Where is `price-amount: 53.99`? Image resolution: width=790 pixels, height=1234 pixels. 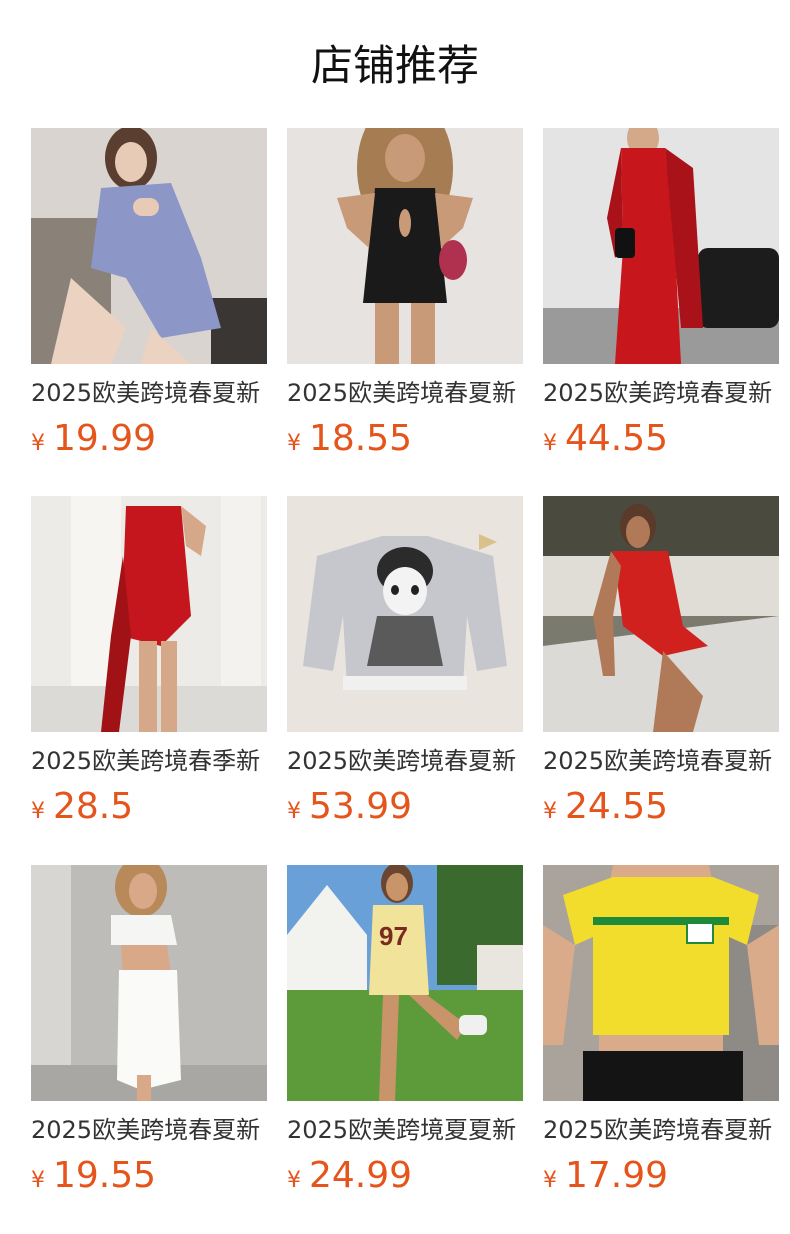 price-amount: 53.99 is located at coordinates (361, 806).